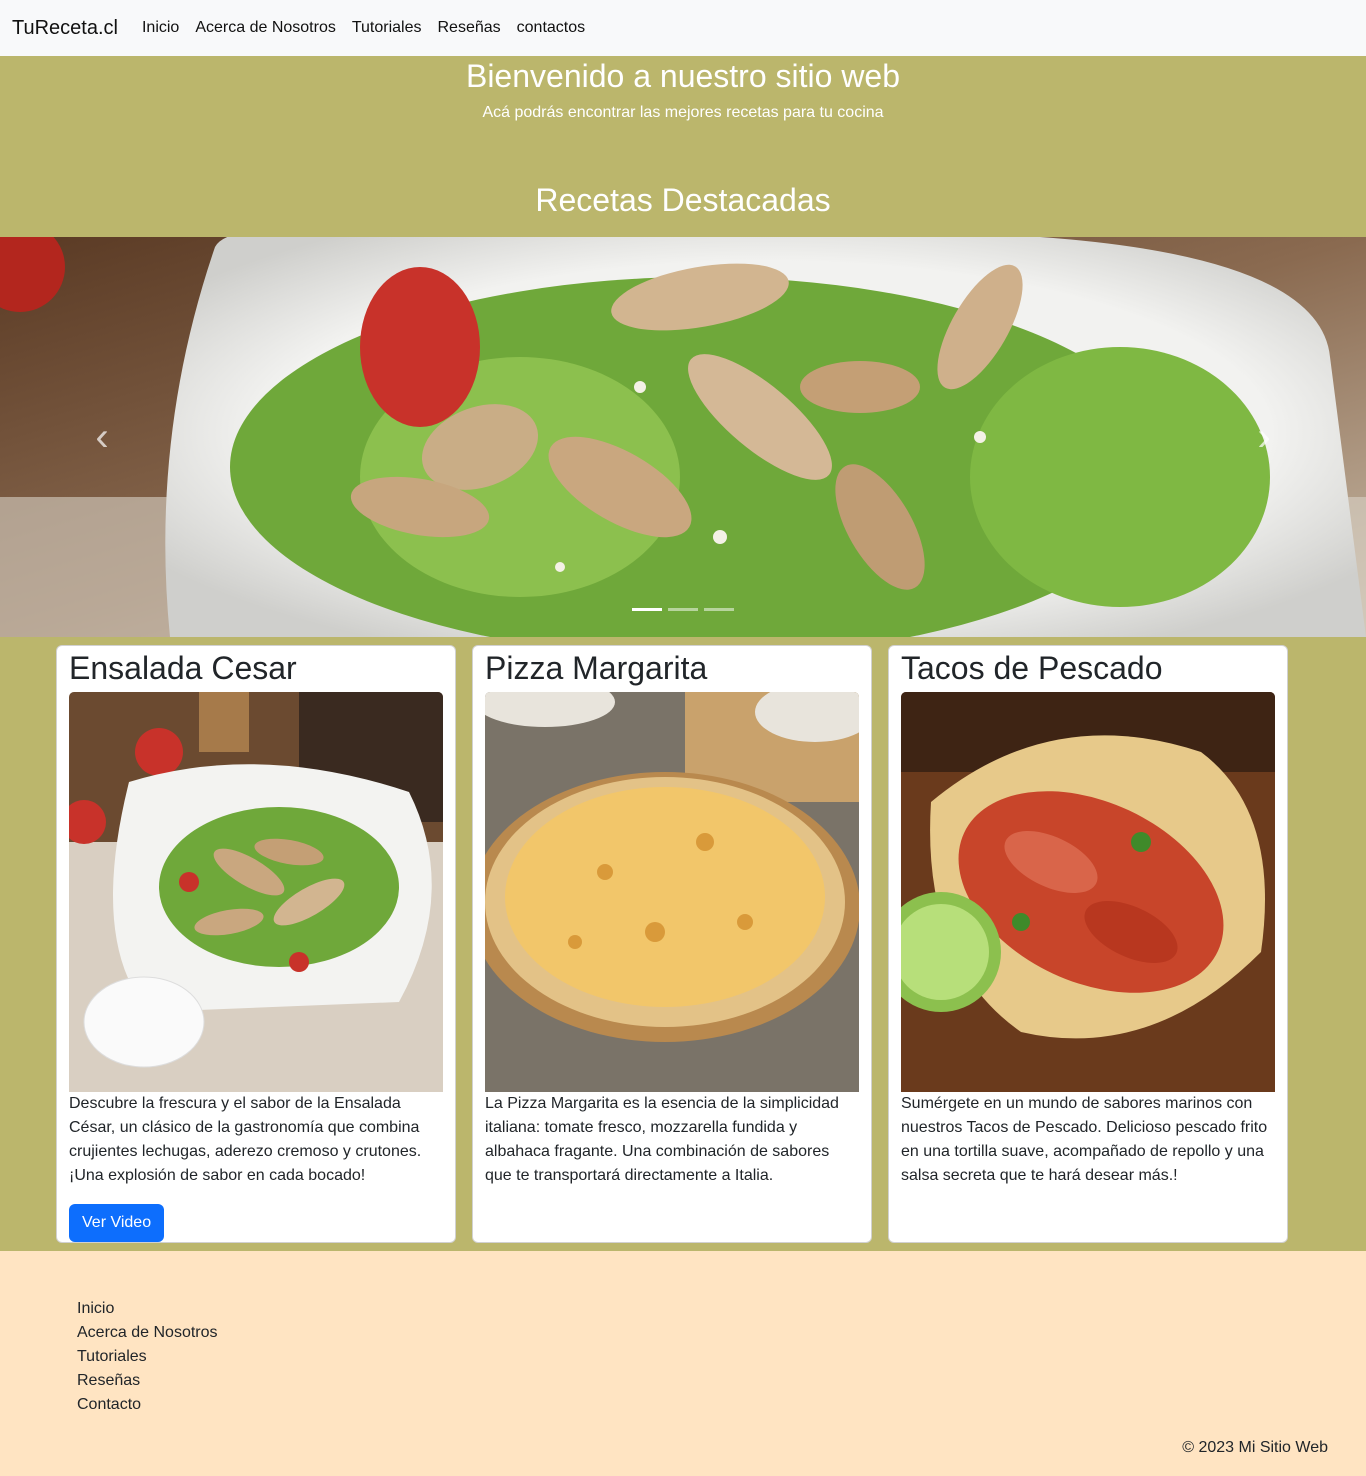 This screenshot has height=1476, width=1366. I want to click on card-title: Ensalada Cesar, so click(183, 668).